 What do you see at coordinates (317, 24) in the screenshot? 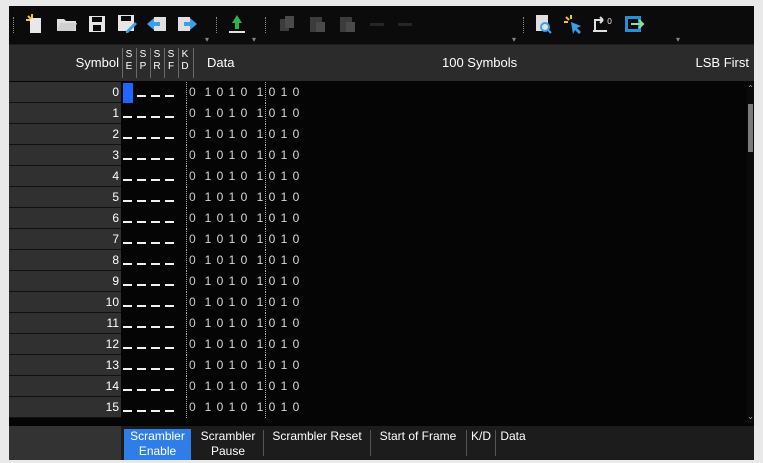
I see `paste-button` at bounding box center [317, 24].